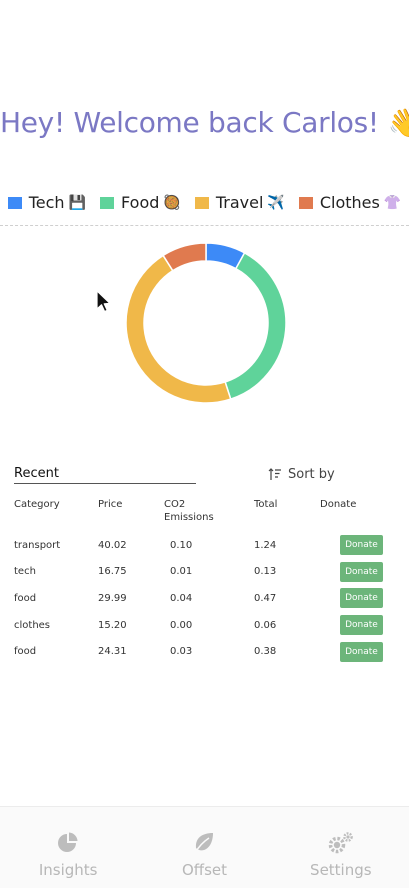 The width and height of the screenshot is (409, 888). I want to click on legend-label-food: Food, so click(140, 202).